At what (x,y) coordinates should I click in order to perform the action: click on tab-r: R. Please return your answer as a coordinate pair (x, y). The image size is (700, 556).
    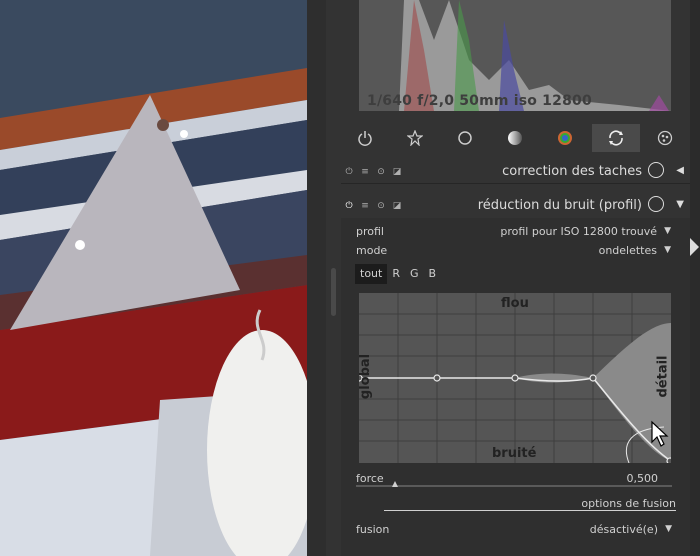
    Looking at the image, I should click on (396, 274).